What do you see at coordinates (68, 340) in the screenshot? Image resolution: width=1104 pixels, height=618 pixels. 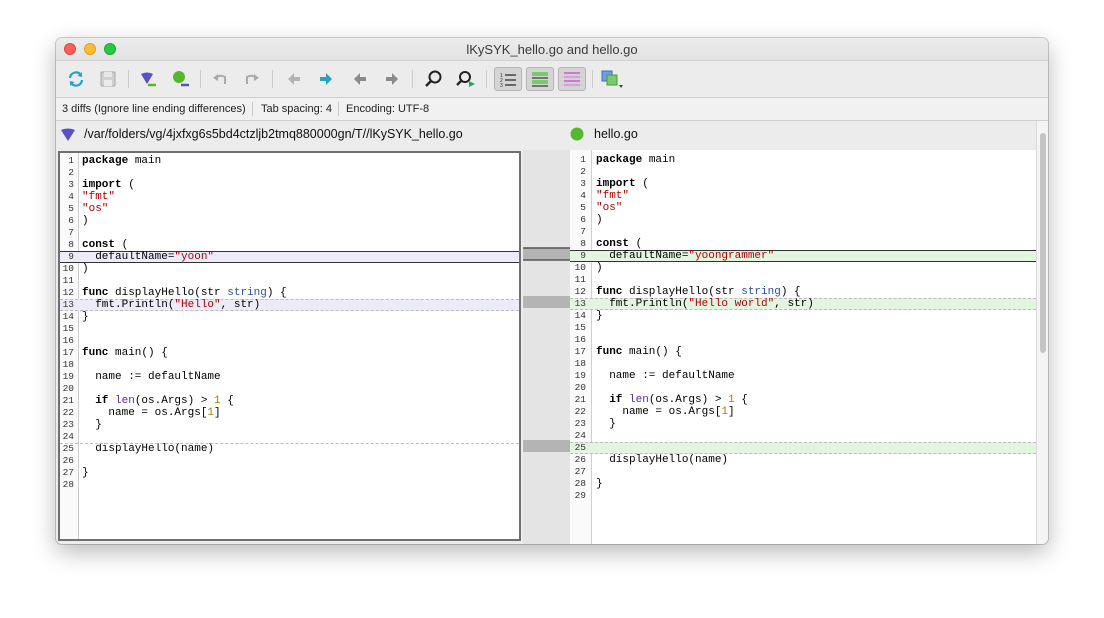 I see `line-number: 16` at bounding box center [68, 340].